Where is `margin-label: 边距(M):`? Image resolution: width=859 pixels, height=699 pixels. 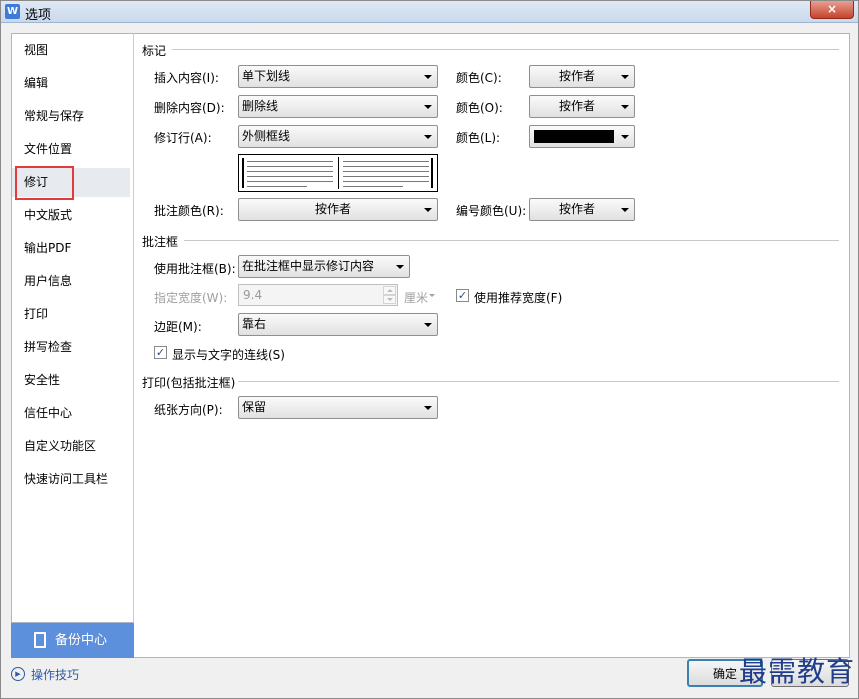
margin-label: 边距(M): is located at coordinates (178, 327).